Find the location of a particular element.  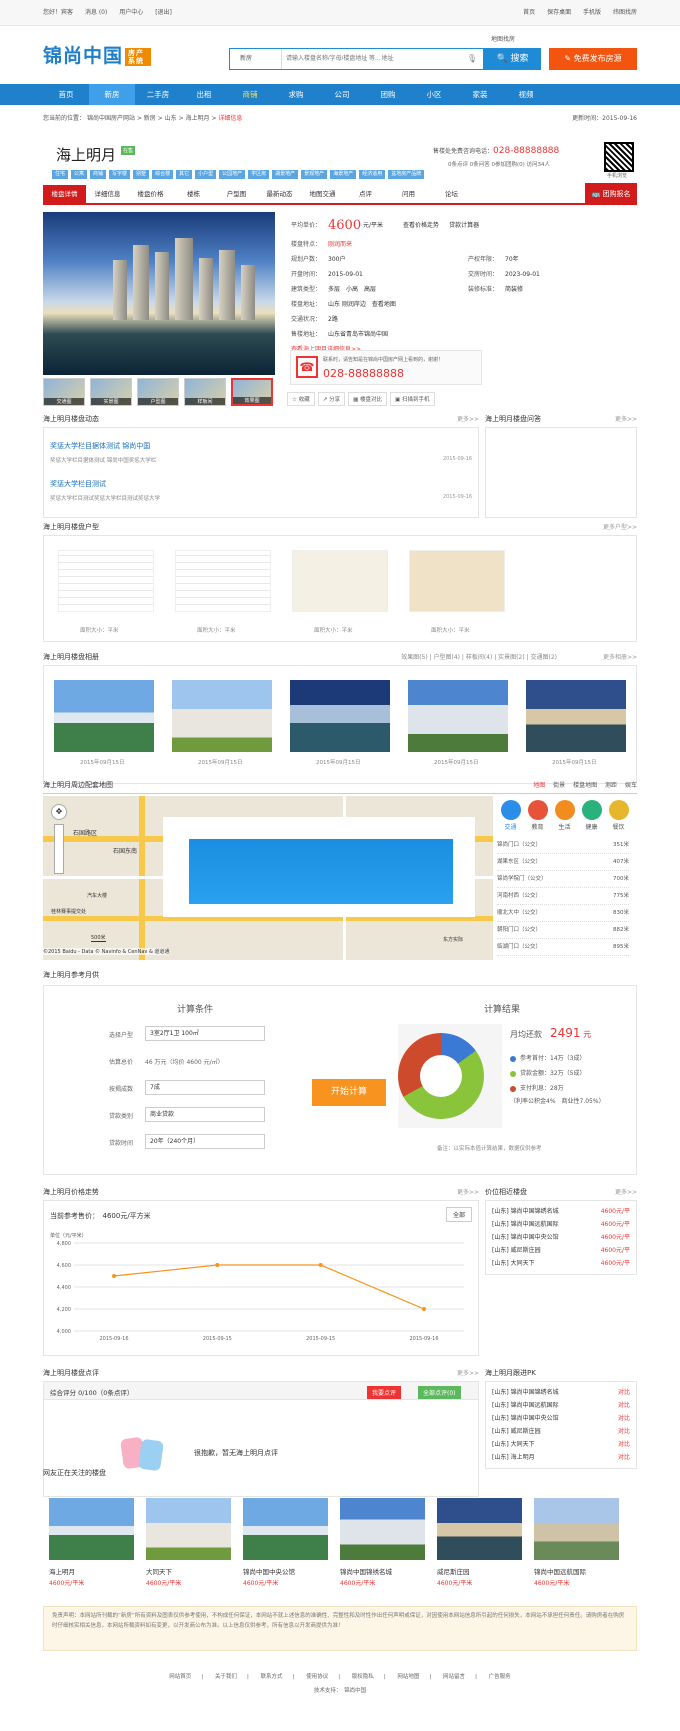

tab-news: 最新动态 is located at coordinates (279, 194).